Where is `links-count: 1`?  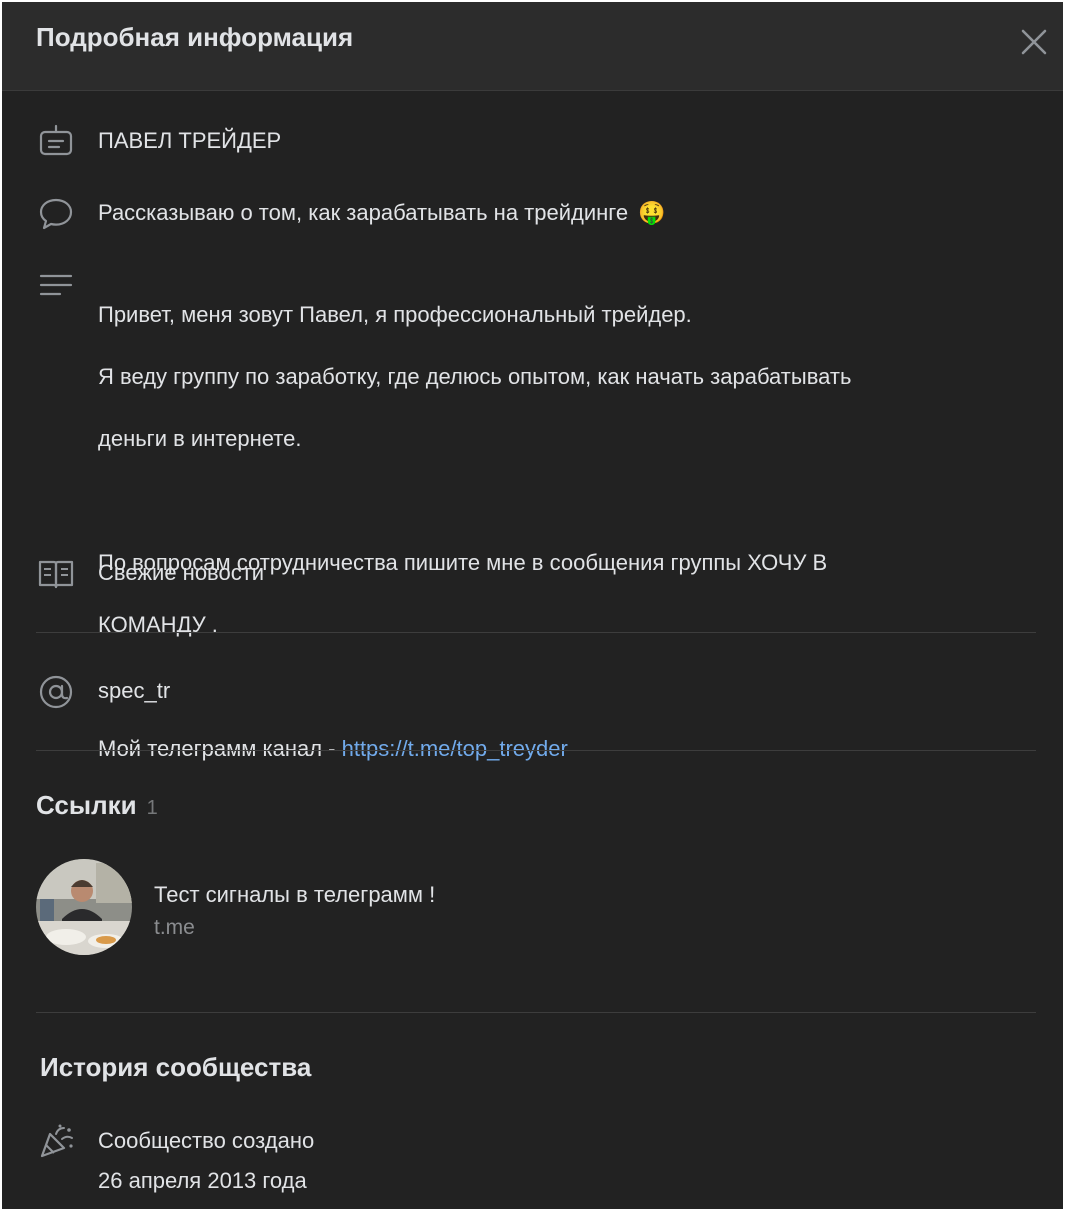 links-count: 1 is located at coordinates (152, 808).